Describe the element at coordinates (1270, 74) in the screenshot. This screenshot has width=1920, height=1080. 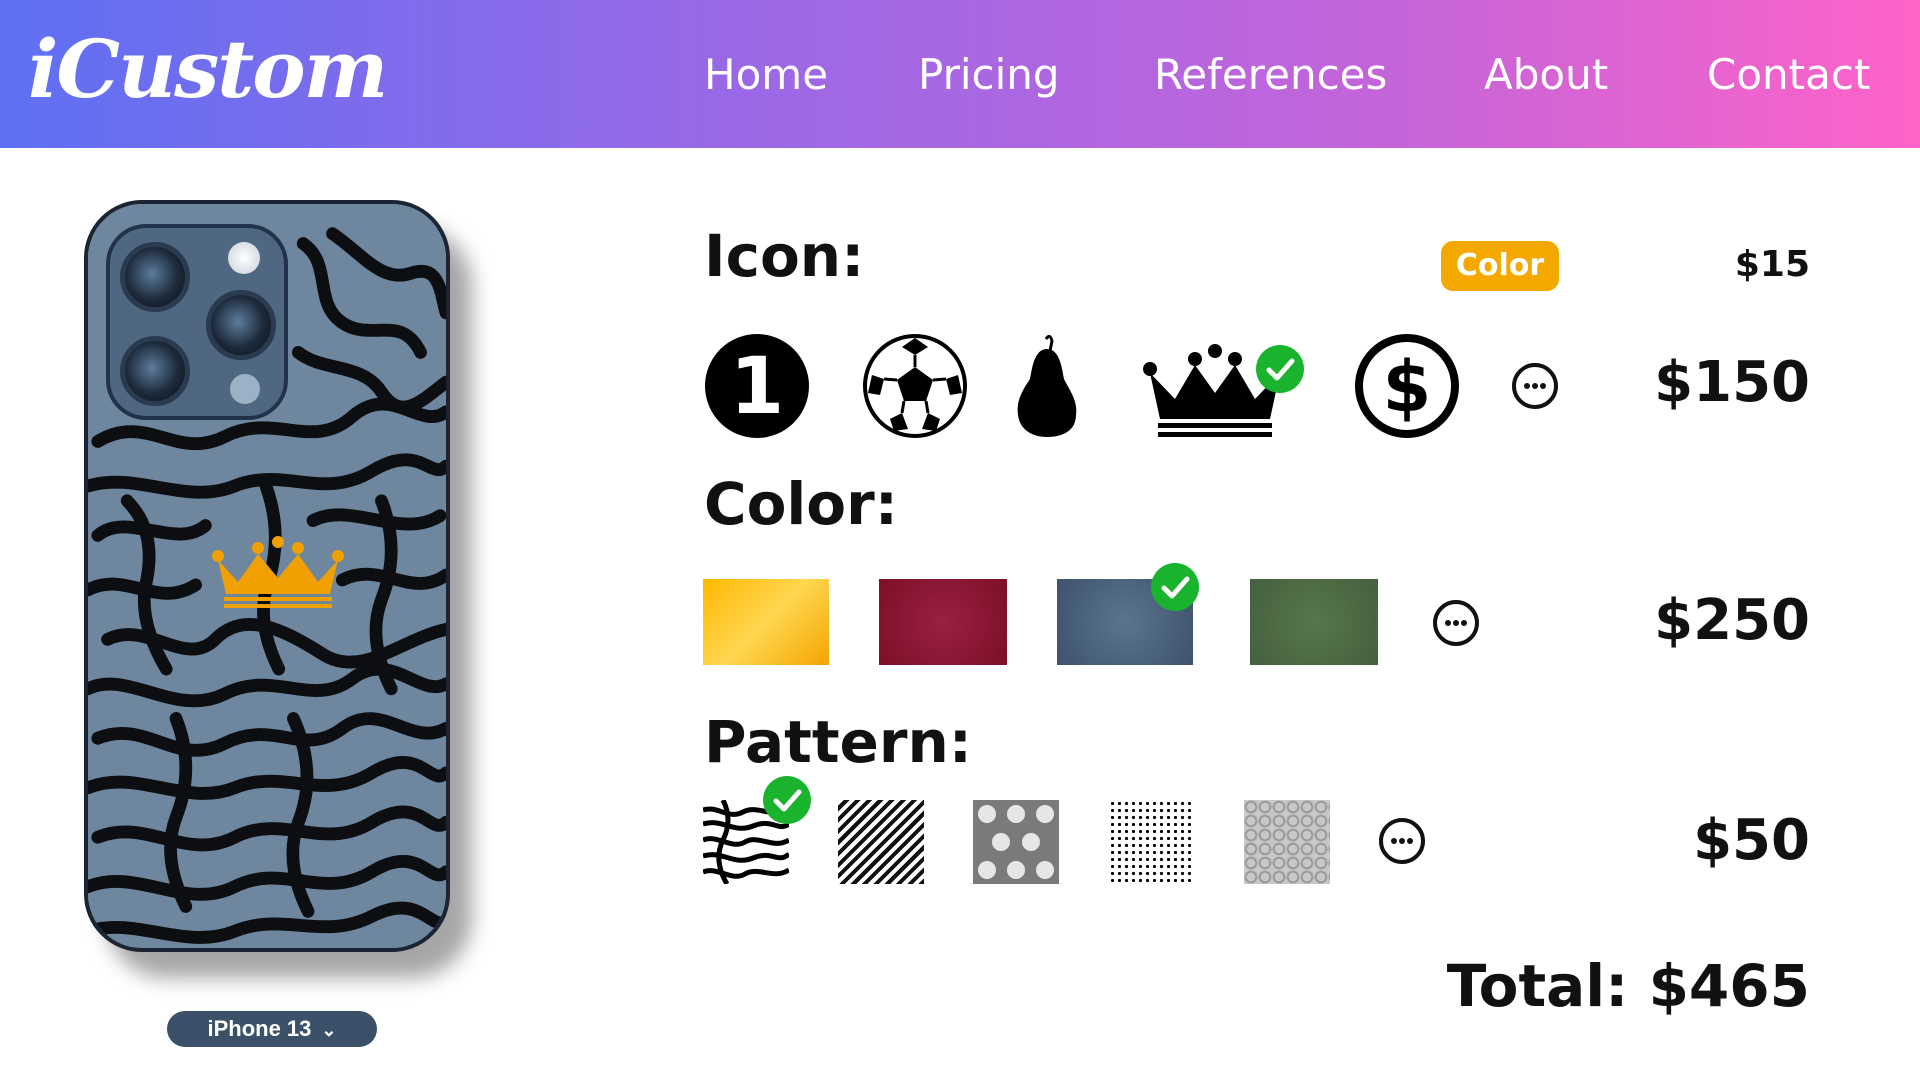
I see `nav-references: References` at that location.